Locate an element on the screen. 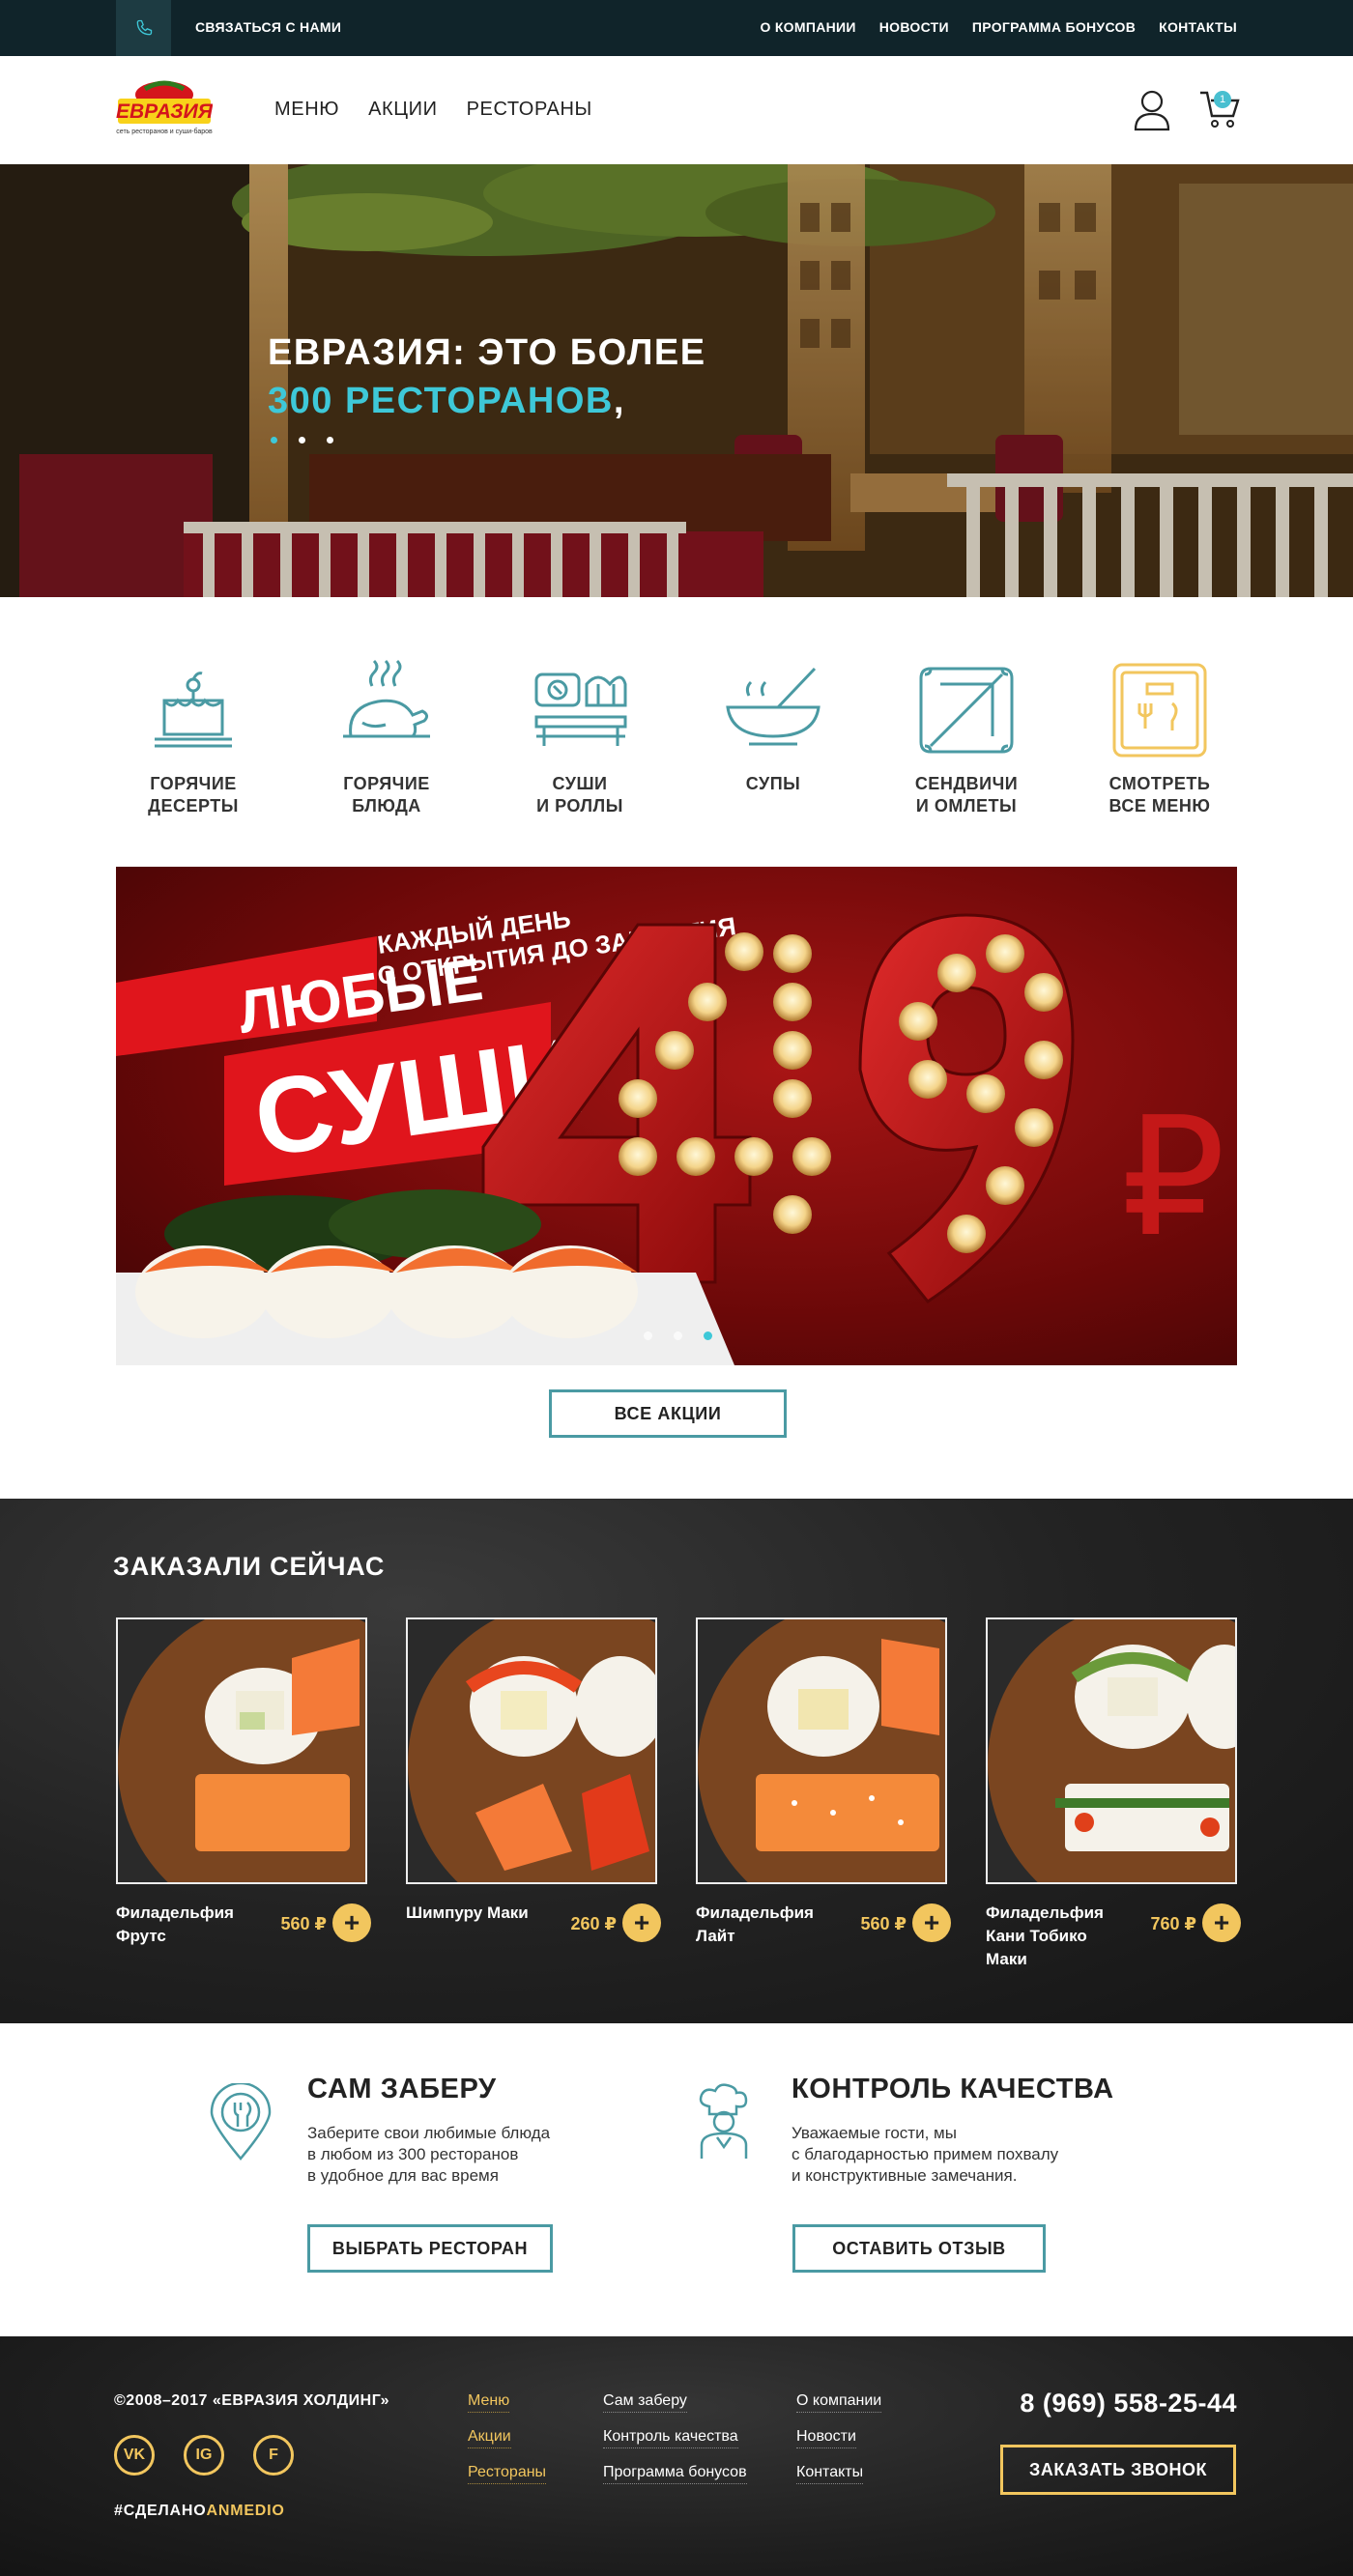  product-name: Шимпуру Маки is located at coordinates (478, 1914).